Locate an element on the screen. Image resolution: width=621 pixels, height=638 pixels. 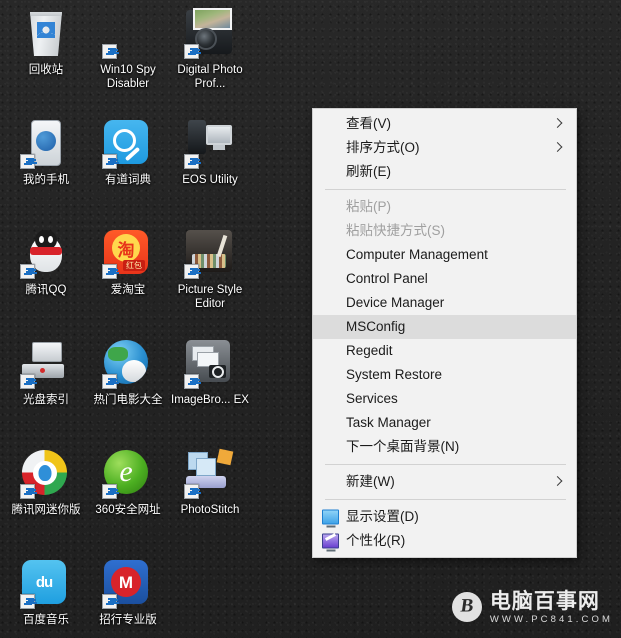
menu-item-label: Regedit is located at coordinates (369, 350).